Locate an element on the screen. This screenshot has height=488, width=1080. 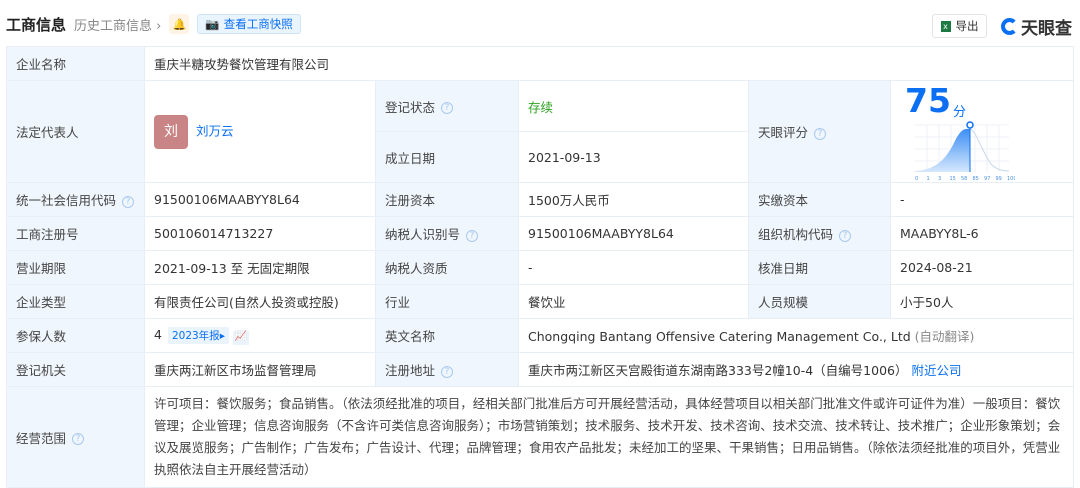
avatar: 刘 is located at coordinates (171, 131).